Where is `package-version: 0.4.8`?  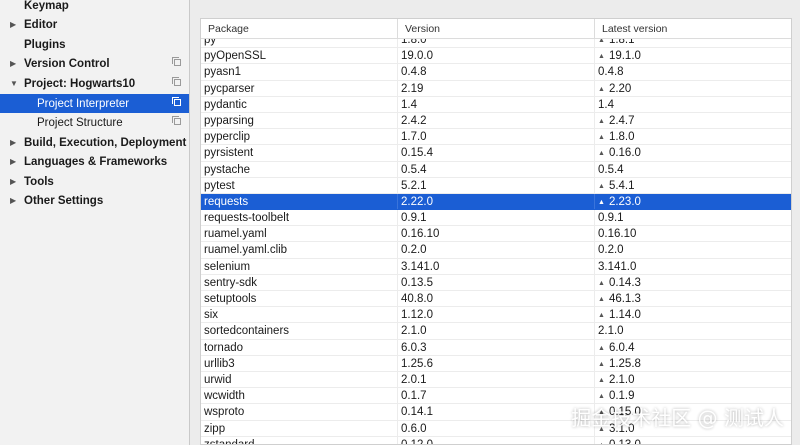 package-version: 0.4.8 is located at coordinates (495, 72).